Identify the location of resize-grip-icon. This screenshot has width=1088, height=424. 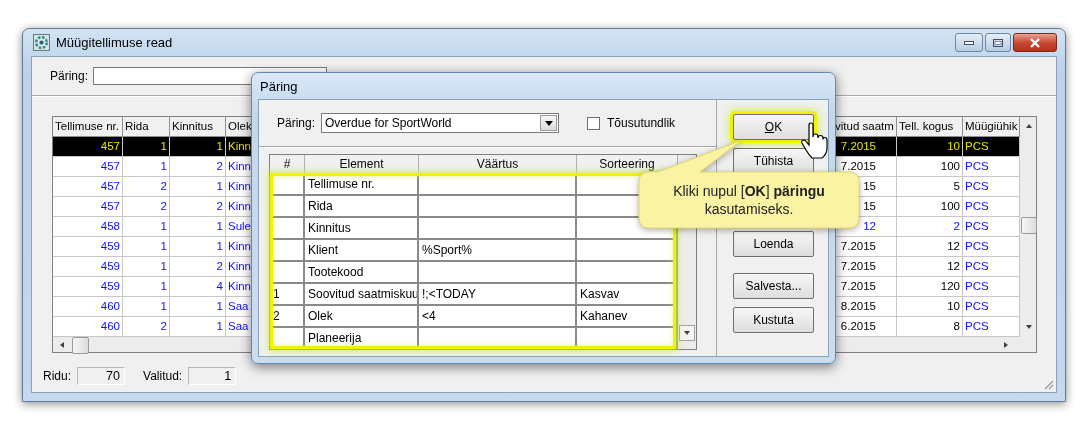
(1048, 384).